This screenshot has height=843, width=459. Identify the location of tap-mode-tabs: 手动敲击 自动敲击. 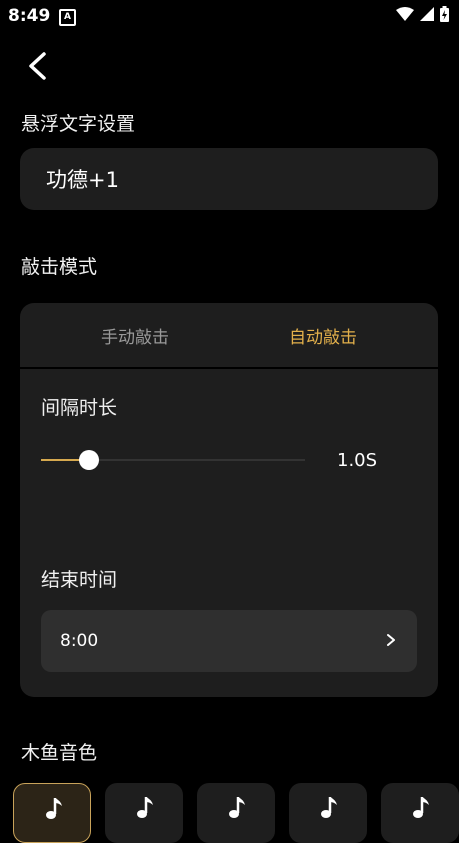
(229, 336).